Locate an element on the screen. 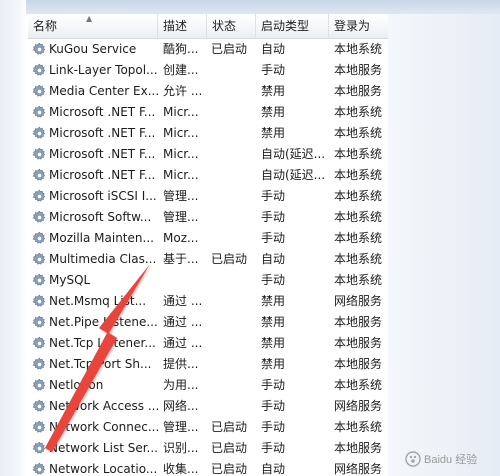 This screenshot has height=476, width=500. window-top-border is located at coordinates (250, 7).